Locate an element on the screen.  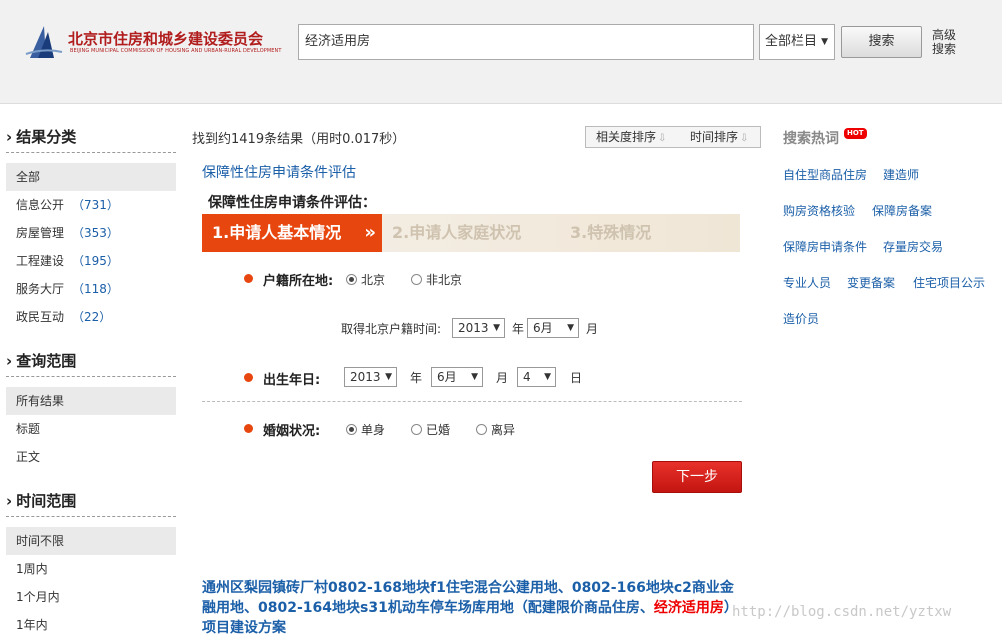
sort-controls: 相关度排序 ⇩ 时间排序 ⇩ is located at coordinates (673, 137).